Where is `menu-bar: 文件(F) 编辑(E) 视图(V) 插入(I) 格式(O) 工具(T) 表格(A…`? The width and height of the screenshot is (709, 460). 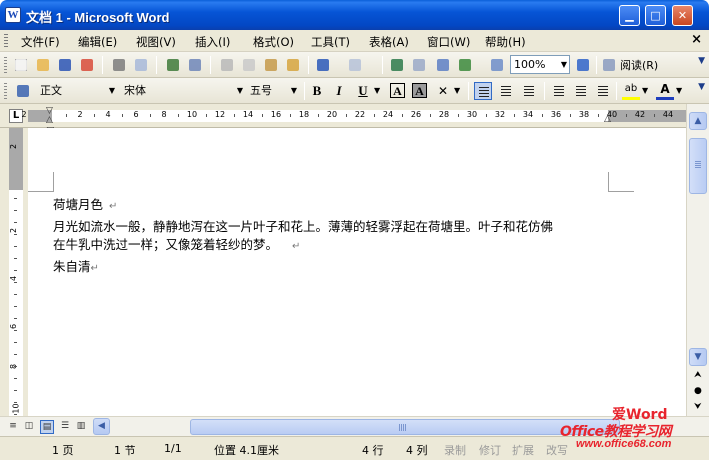
menu-bar: 文件(F) 编辑(E) 视图(V) 插入(I) 格式(O) 工具(T) 表格(A… is located at coordinates (354, 41).